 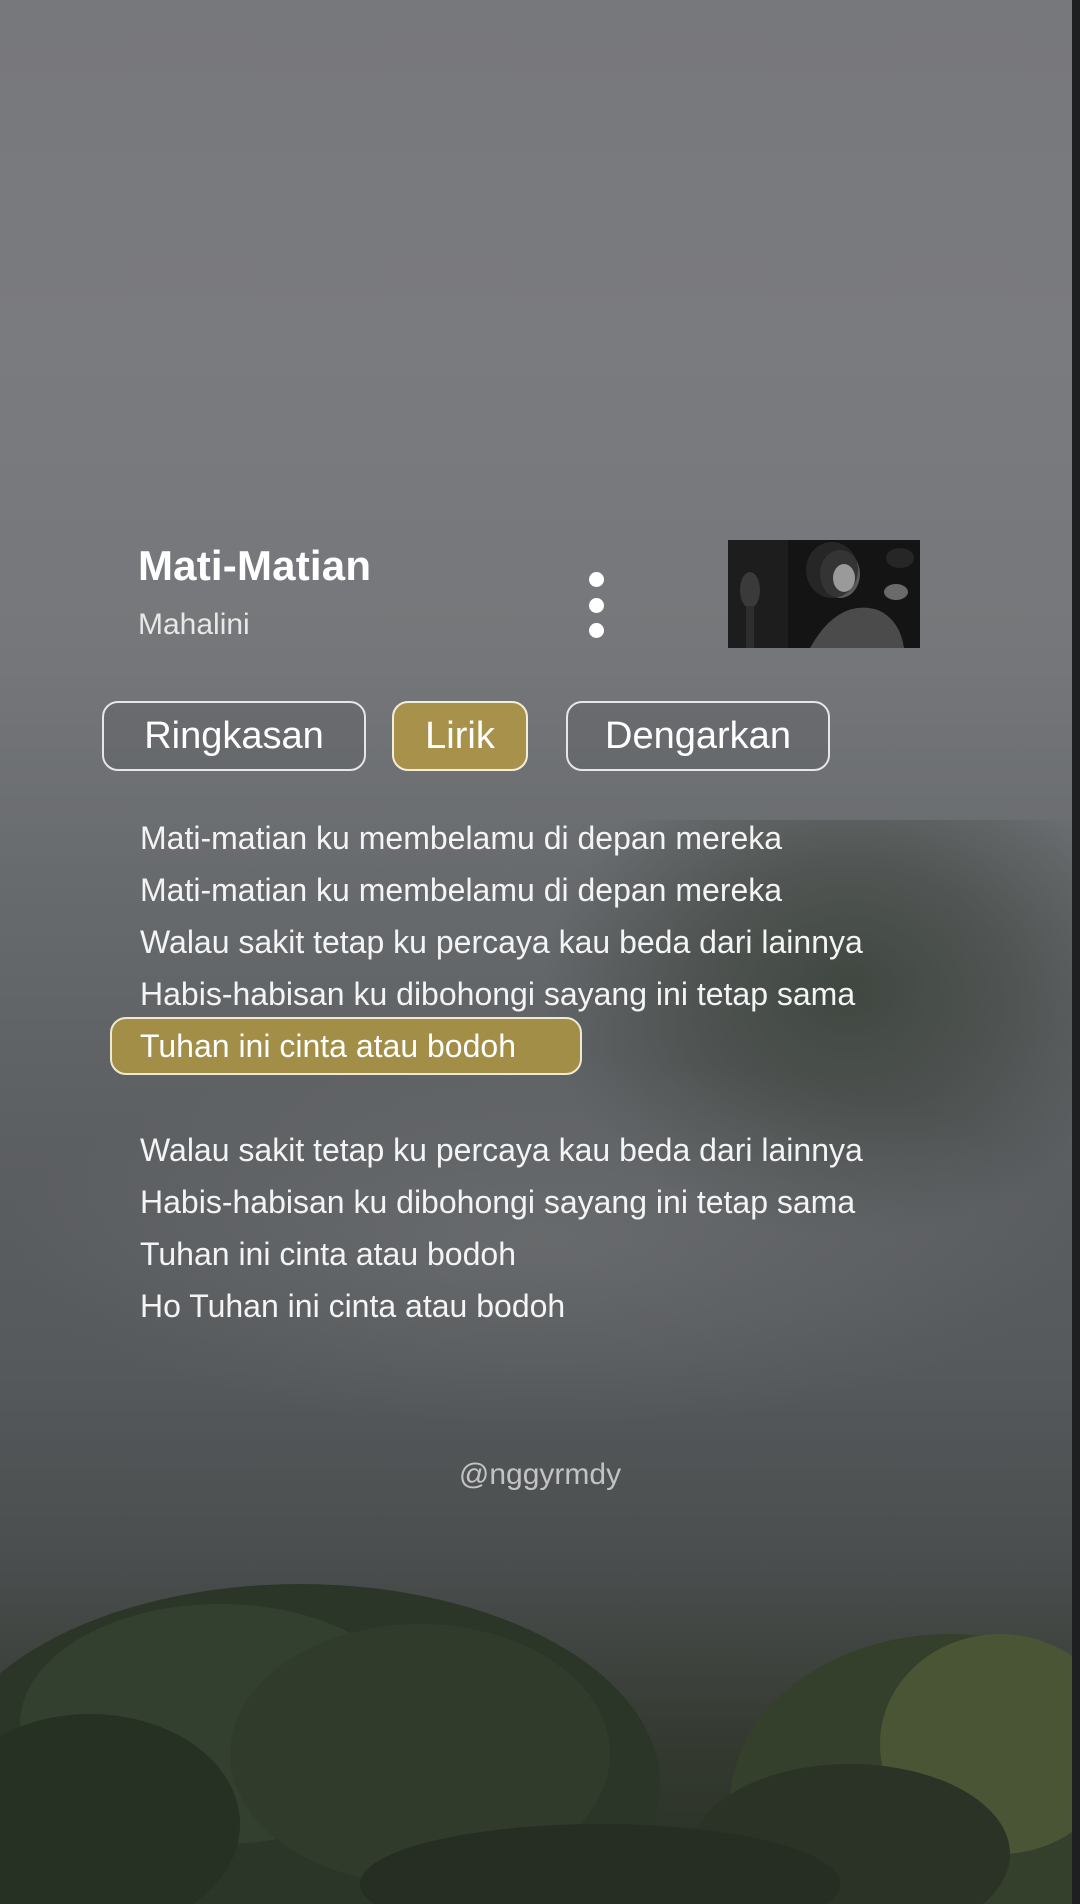 What do you see at coordinates (254, 625) in the screenshot?
I see `artist-name: Mahalini` at bounding box center [254, 625].